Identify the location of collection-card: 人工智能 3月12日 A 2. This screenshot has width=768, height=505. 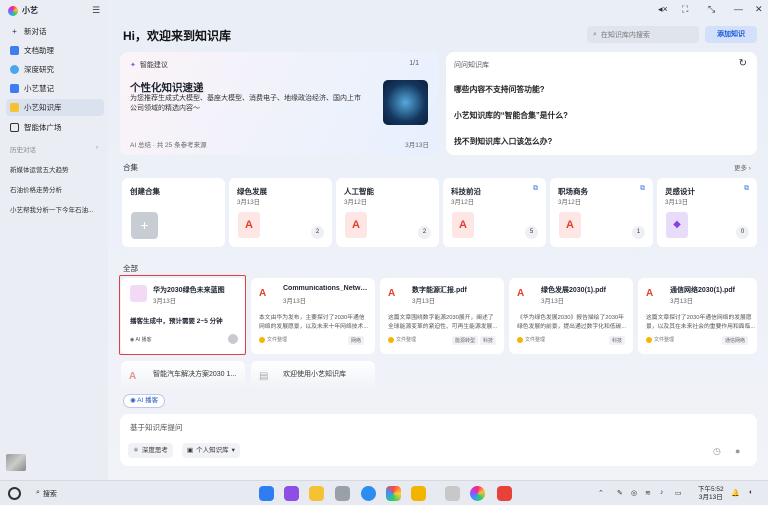
(387, 212).